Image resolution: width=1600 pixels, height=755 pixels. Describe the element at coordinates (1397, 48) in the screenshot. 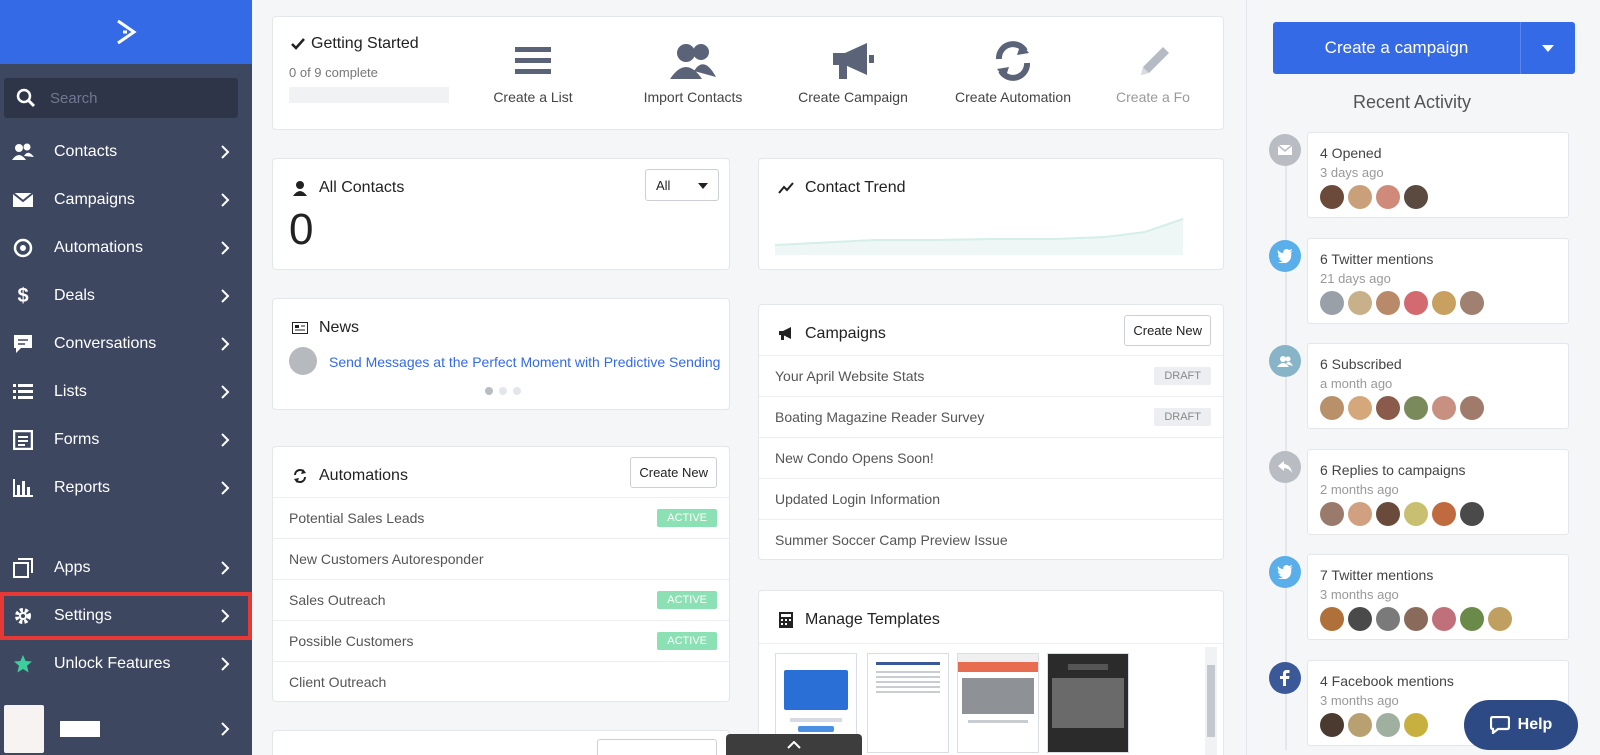

I see `create-campaign-primary-button: Create a campaign` at that location.